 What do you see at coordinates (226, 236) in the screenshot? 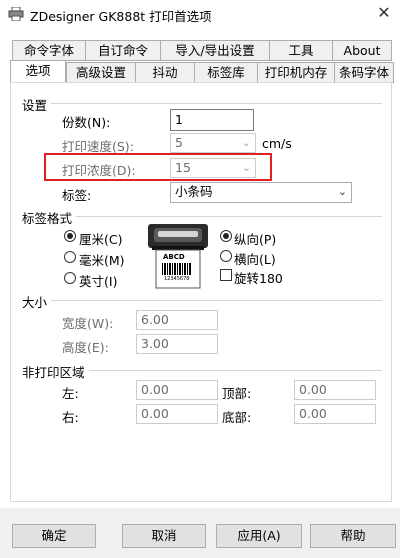
I see `orientation-portrait-radio` at bounding box center [226, 236].